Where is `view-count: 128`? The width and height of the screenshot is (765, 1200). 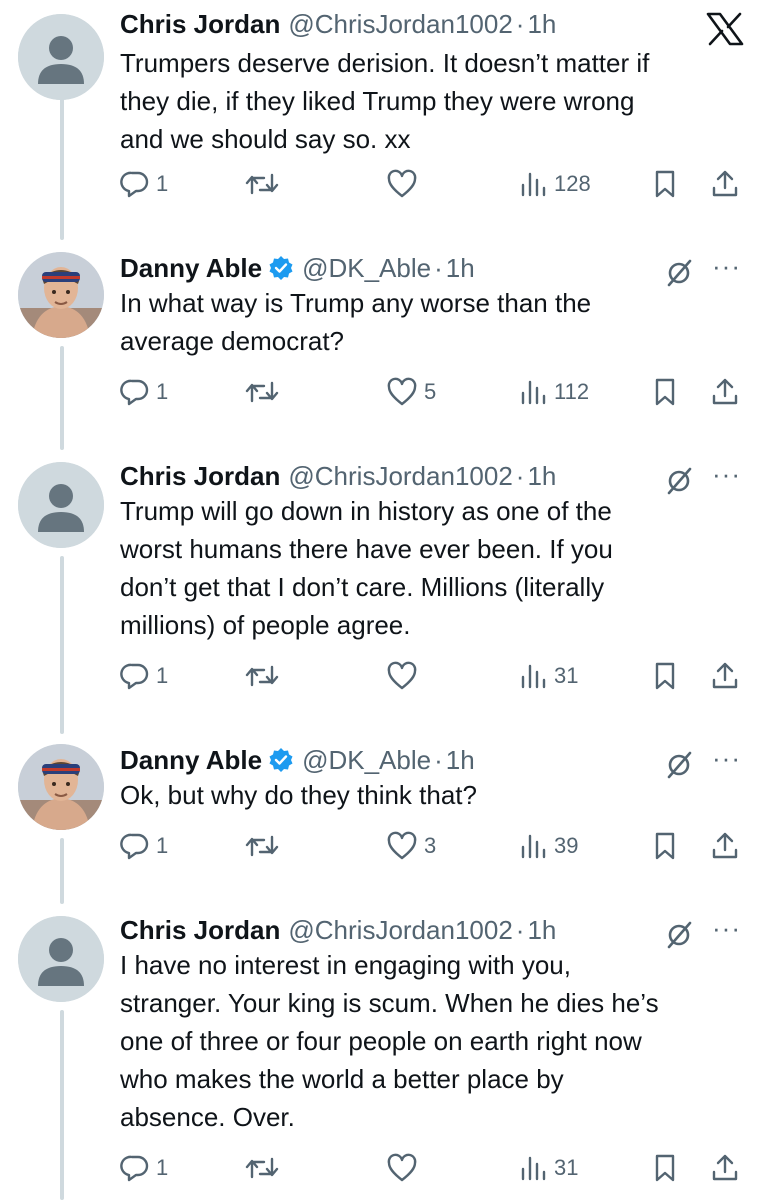
view-count: 128 is located at coordinates (572, 183).